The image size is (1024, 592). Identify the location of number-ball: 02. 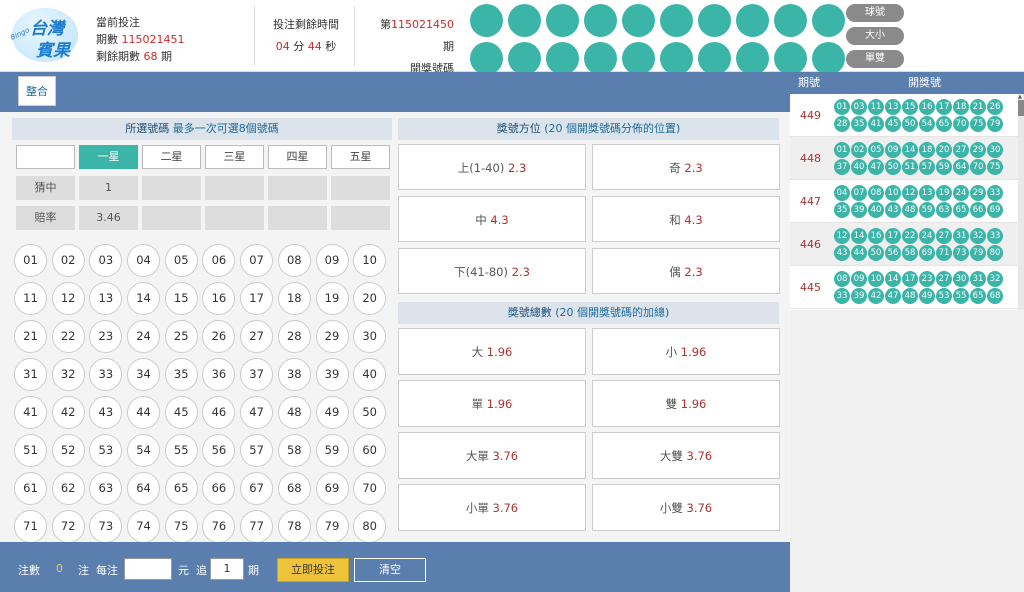
(68, 260).